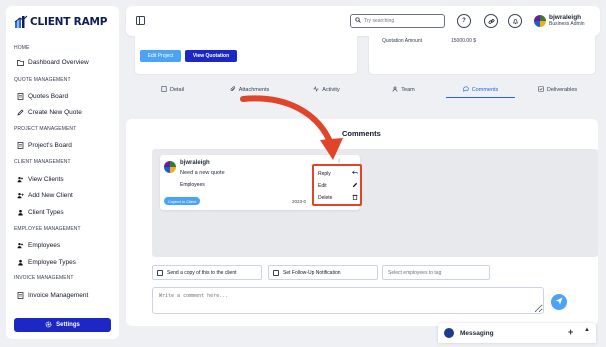 This screenshot has height=347, width=606. I want to click on search-input, so click(404, 21).